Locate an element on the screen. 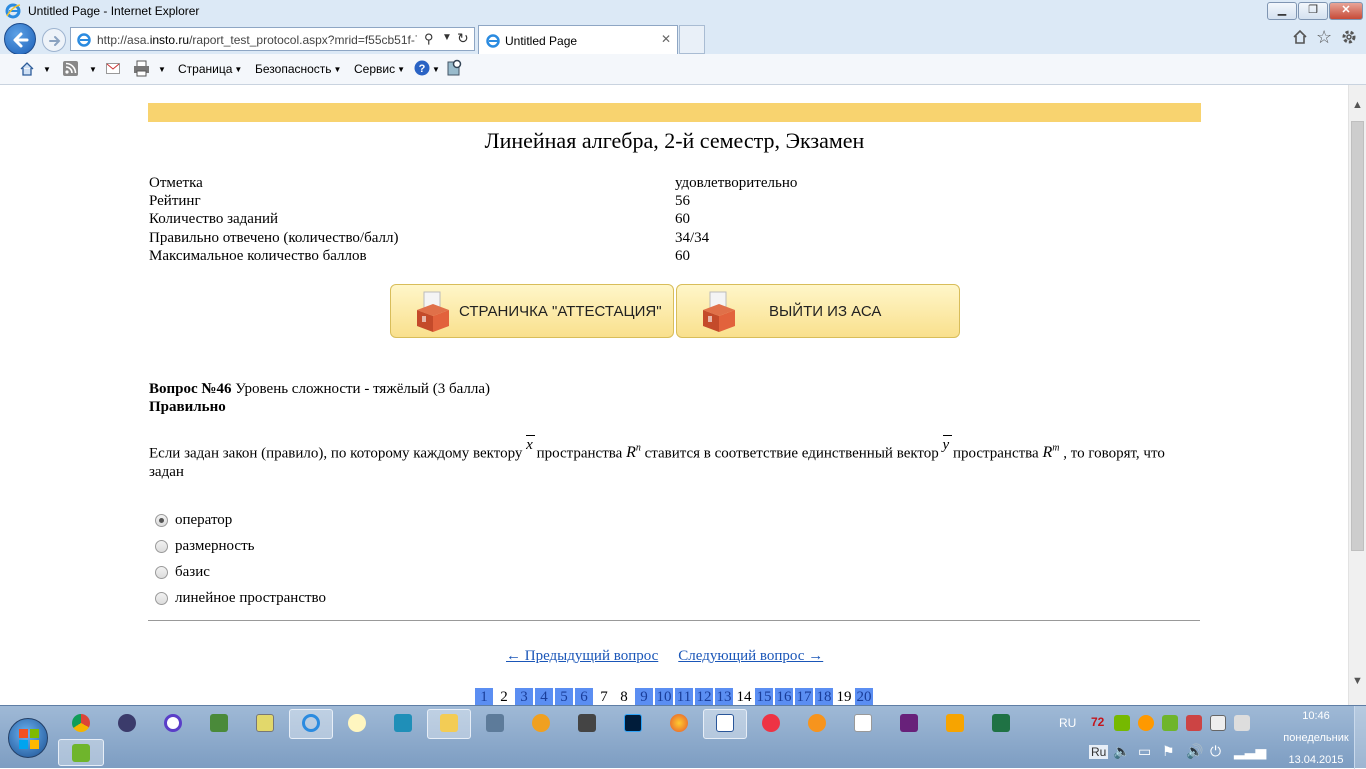 This screenshot has height=769, width=1366. folder-icon is located at coordinates (449, 723).